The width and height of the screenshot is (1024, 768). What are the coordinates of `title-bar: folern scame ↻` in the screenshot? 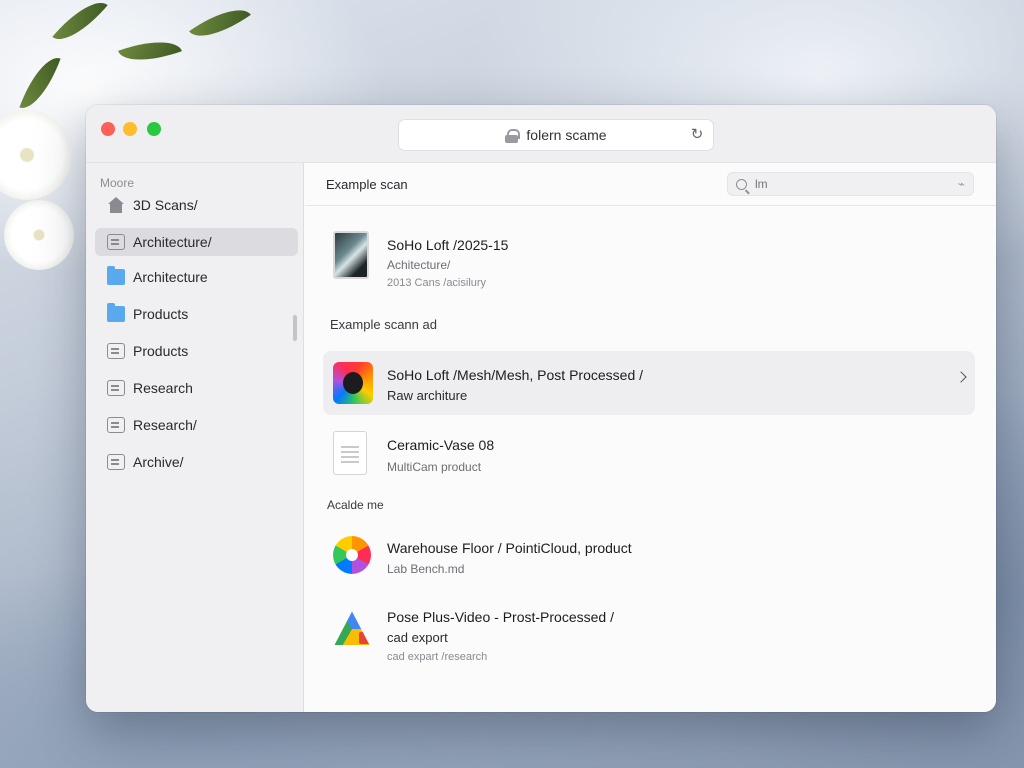 It's located at (541, 134).